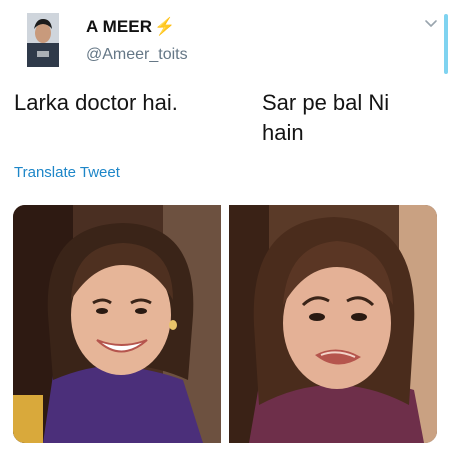 The height and width of the screenshot is (459, 450). What do you see at coordinates (326, 117) in the screenshot?
I see `tweet-text-right: Sar pe bal Ni hain` at bounding box center [326, 117].